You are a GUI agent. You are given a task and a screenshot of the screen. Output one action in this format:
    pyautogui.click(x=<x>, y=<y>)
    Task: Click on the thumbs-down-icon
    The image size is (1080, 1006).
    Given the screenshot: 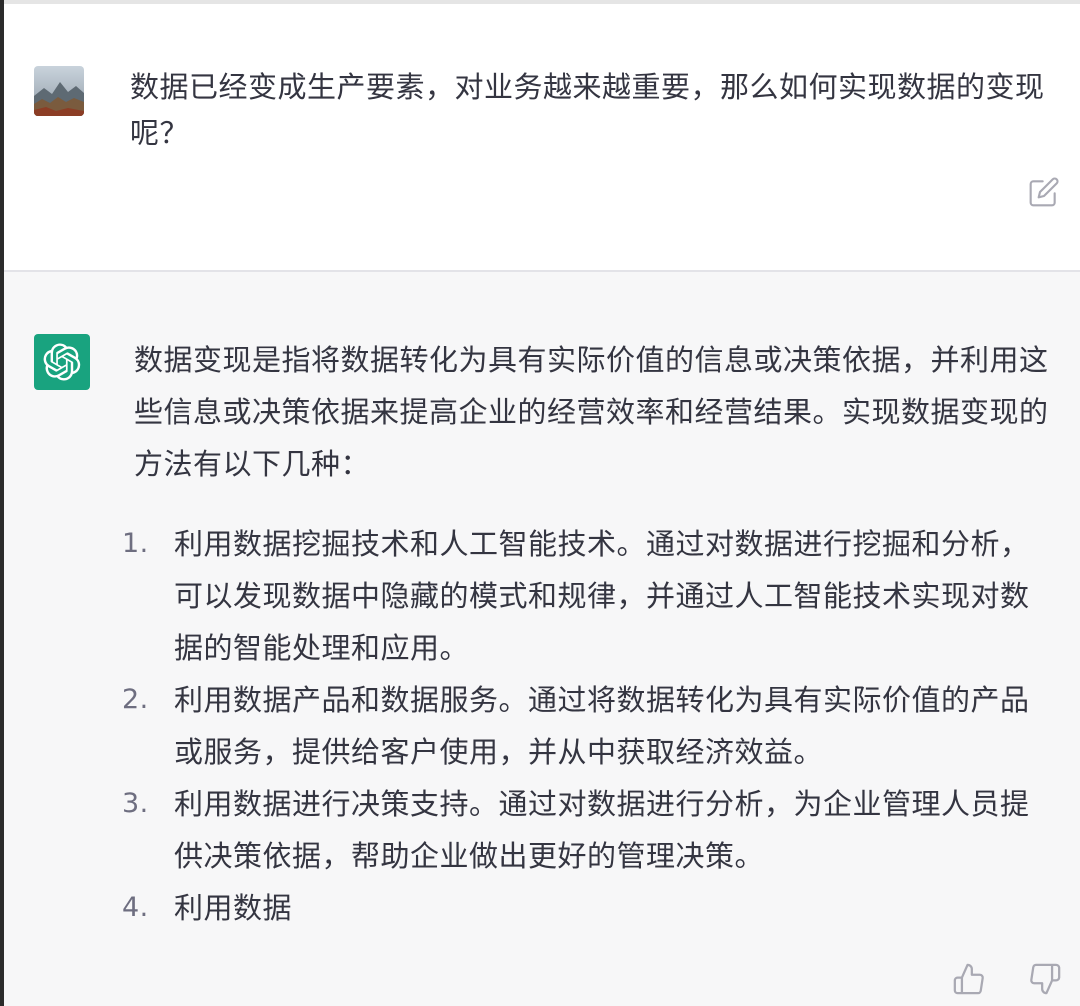 What is the action you would take?
    pyautogui.click(x=1045, y=979)
    